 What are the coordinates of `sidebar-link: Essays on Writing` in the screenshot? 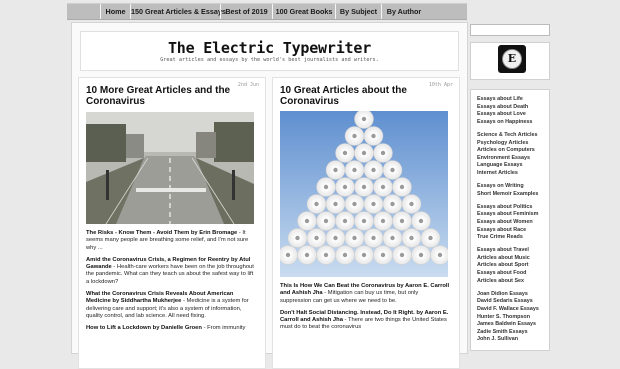 It's located at (500, 186).